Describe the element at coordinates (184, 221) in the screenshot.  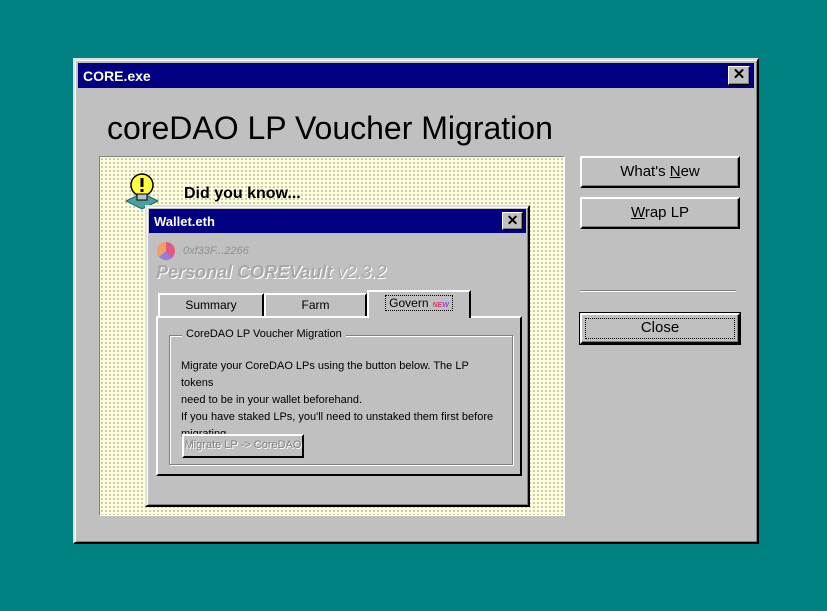
I see `wallet-window-title: Wallet.eth` at that location.